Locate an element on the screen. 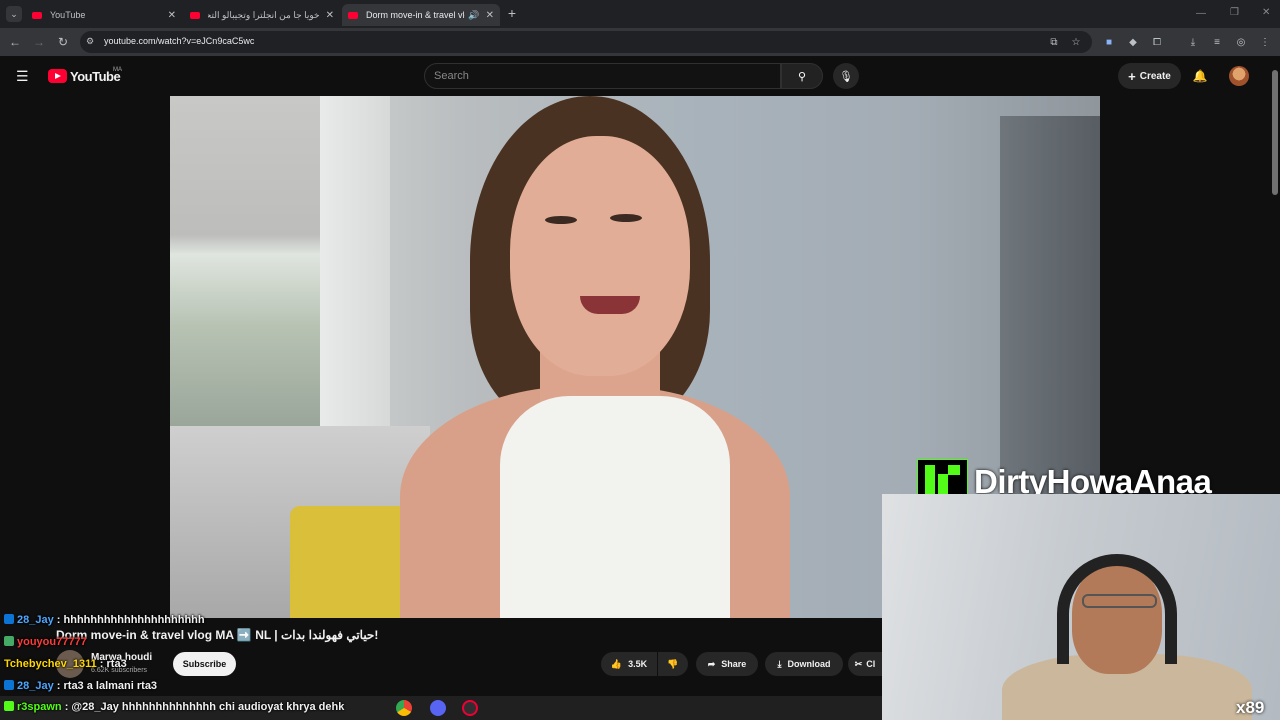 The image size is (1280, 720). media-controls-icon: ≡ is located at coordinates (1217, 42).